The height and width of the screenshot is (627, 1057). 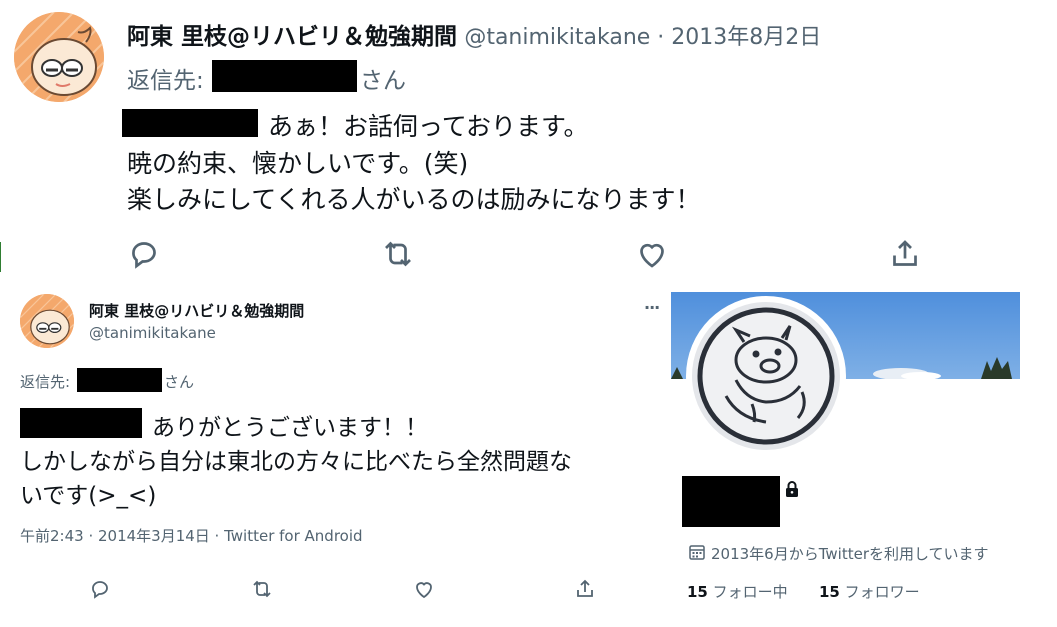 I want to click on followers-count: 15, so click(x=829, y=592).